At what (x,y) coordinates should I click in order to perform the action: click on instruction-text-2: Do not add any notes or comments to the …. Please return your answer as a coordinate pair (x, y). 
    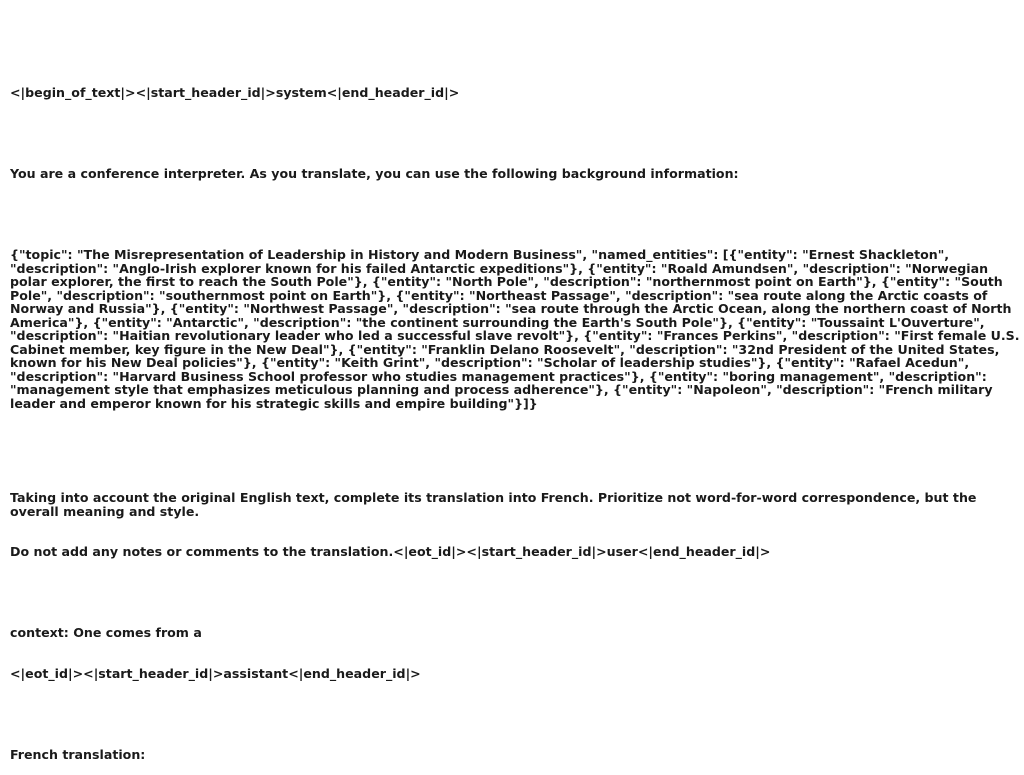
    Looking at the image, I should click on (390, 551).